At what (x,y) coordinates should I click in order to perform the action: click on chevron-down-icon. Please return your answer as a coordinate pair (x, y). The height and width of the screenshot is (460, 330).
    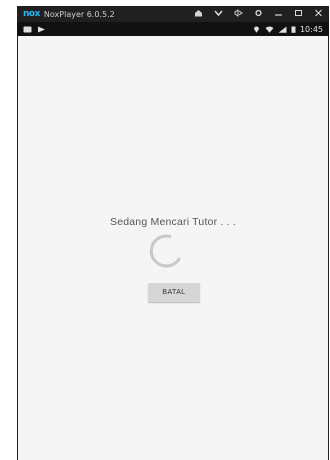
    Looking at the image, I should click on (218, 14).